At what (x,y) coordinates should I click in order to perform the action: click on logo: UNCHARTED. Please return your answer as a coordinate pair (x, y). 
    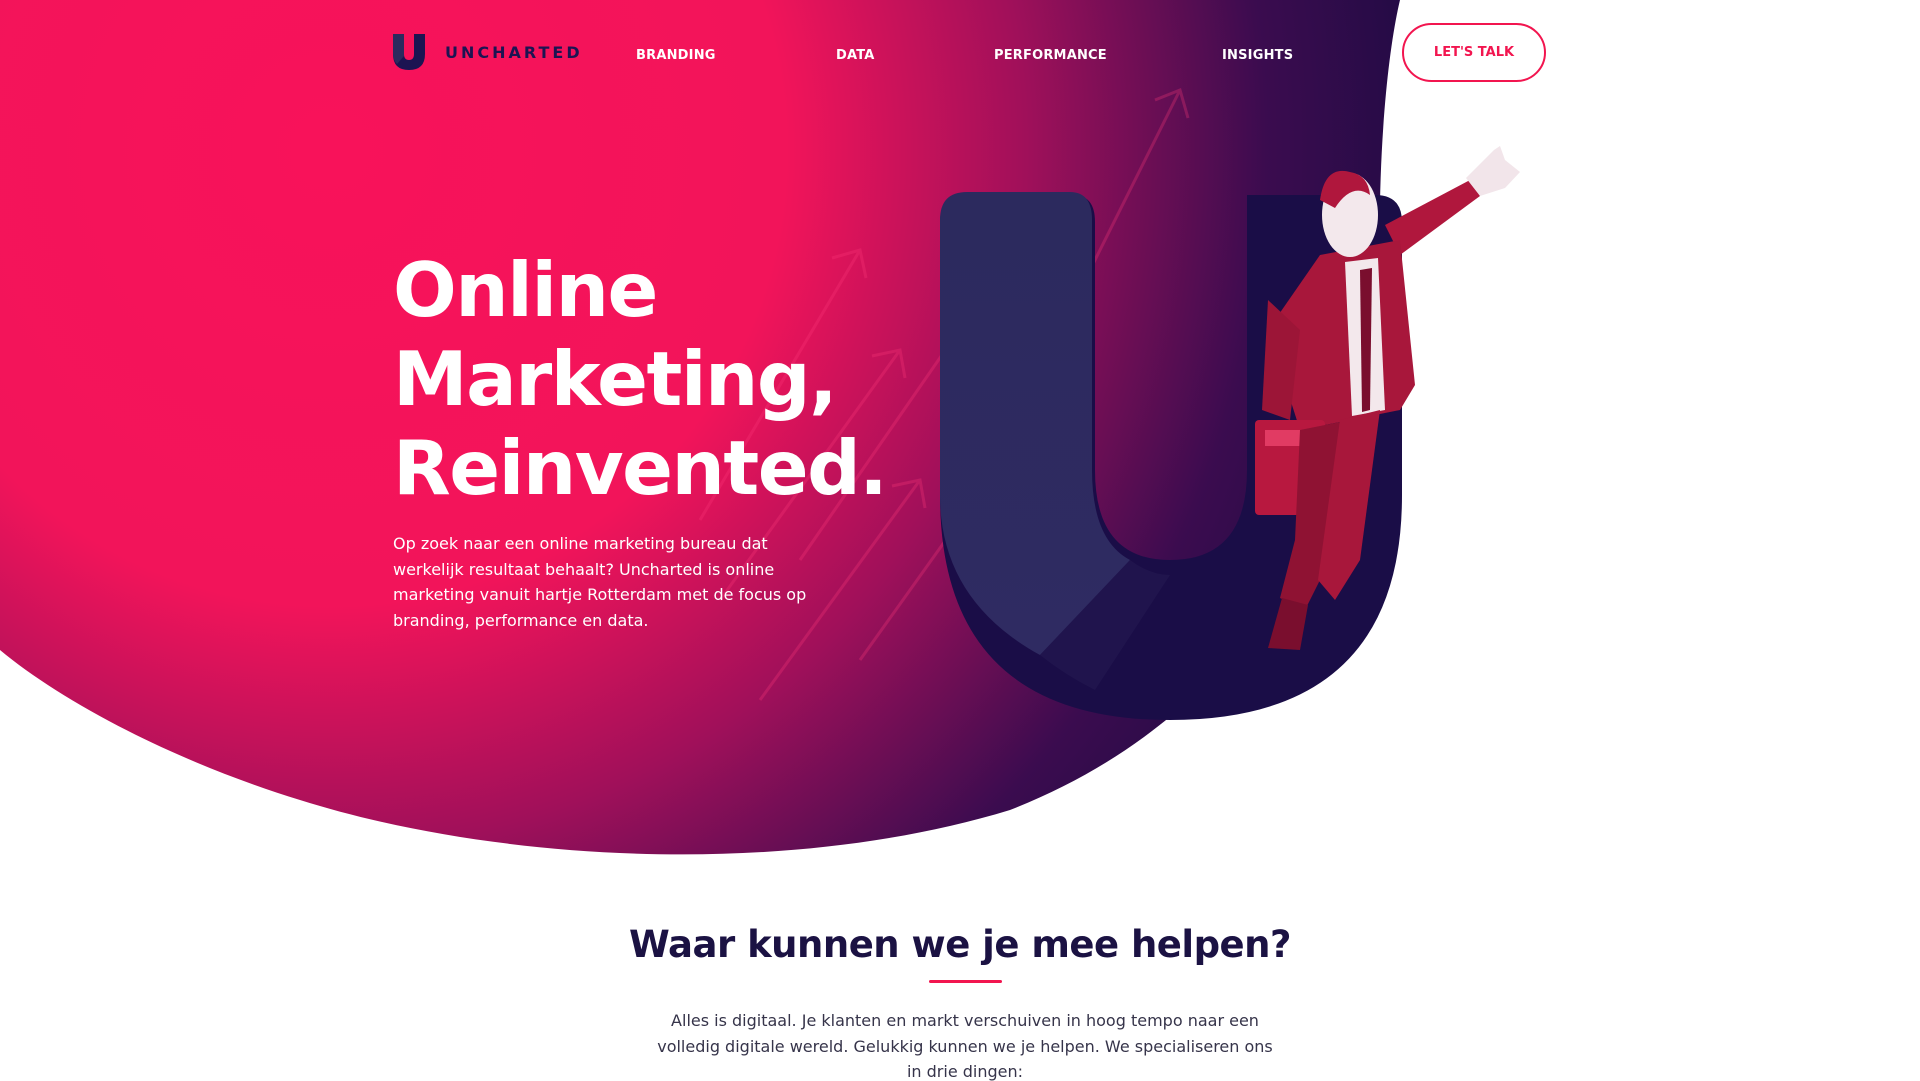
    Looking at the image, I should click on (488, 52).